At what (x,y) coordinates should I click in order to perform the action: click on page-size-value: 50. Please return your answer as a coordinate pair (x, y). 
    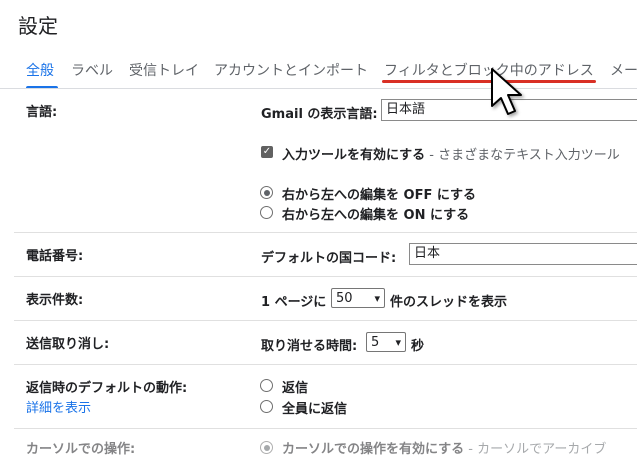
    Looking at the image, I should click on (344, 298).